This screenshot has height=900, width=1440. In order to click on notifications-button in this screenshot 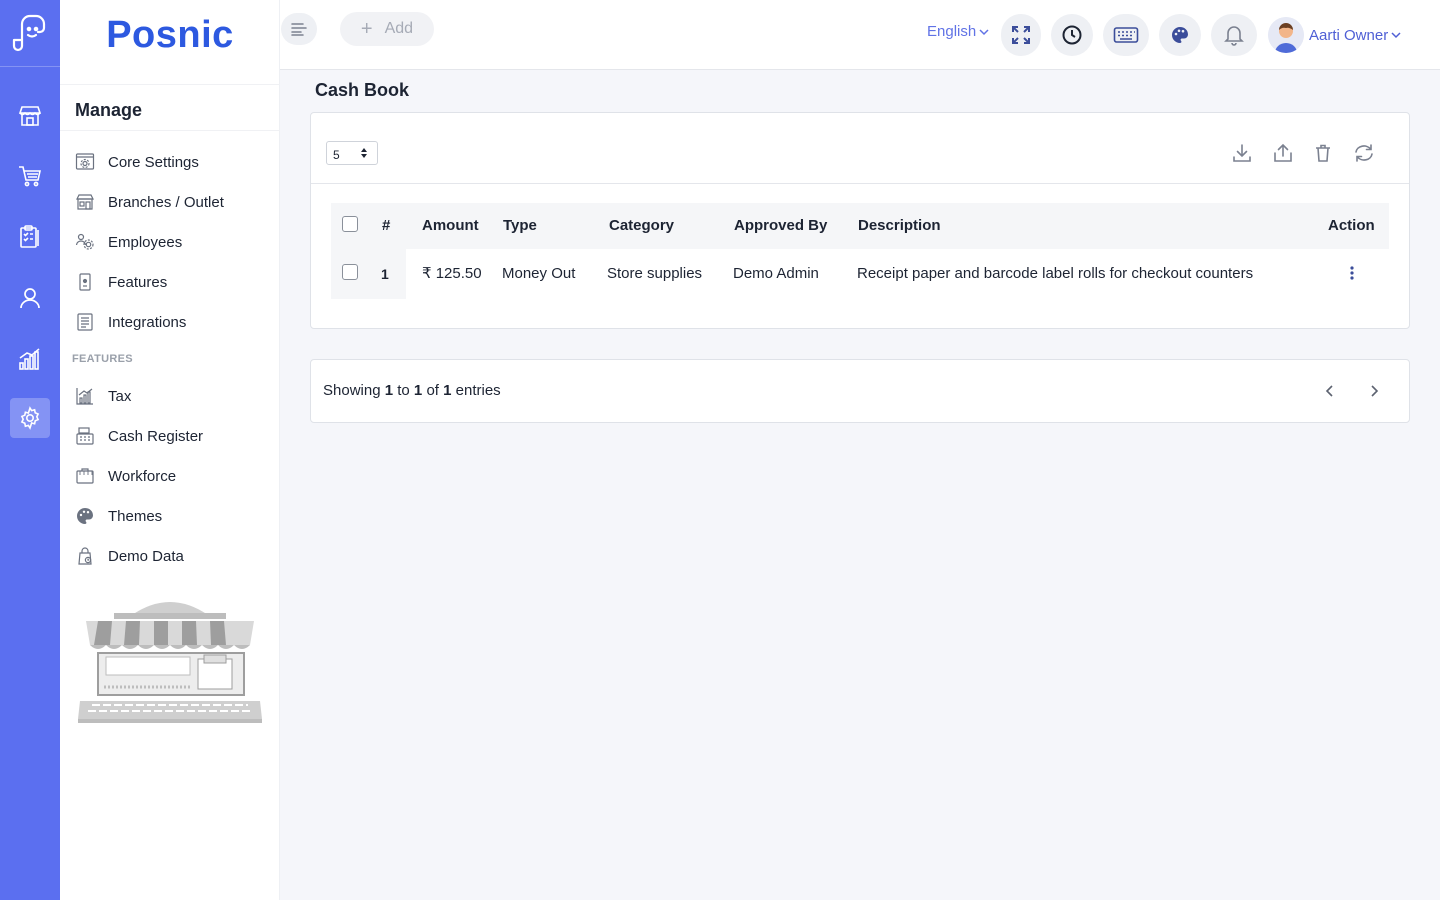, I will do `click(1234, 35)`.